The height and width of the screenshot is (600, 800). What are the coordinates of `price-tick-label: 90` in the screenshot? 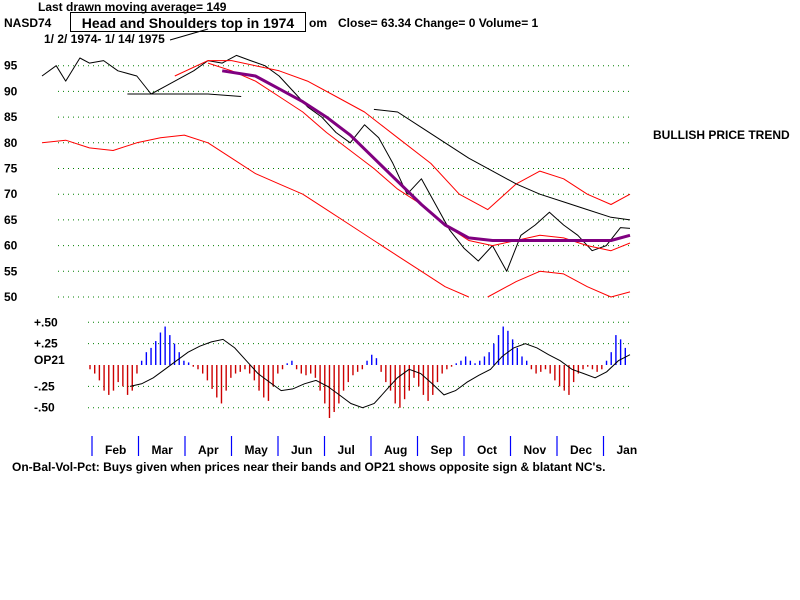 It's located at (11, 91).